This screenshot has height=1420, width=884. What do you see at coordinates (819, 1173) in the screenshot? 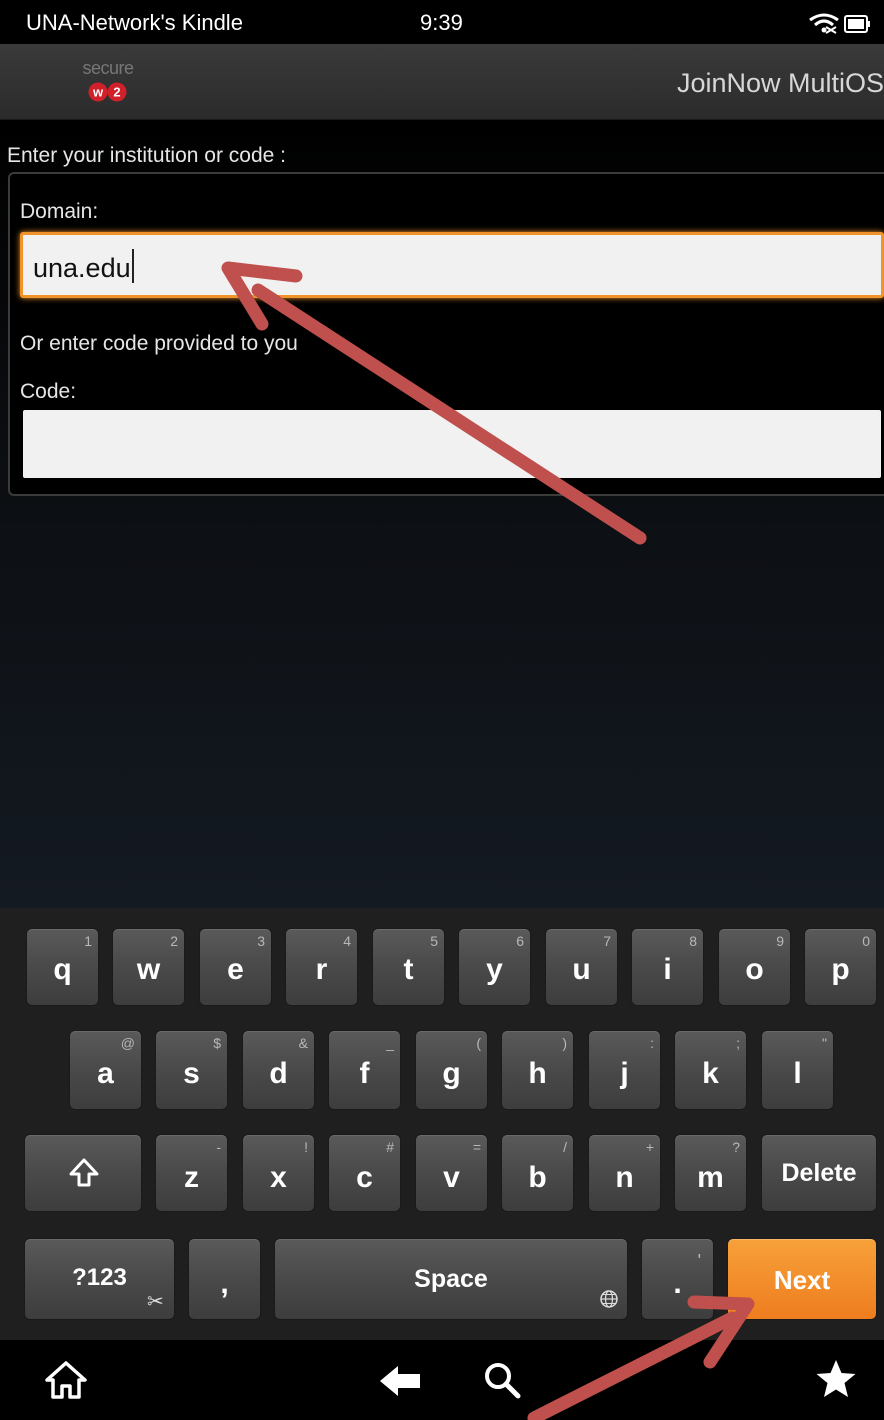
I see `delete-key: Delete` at bounding box center [819, 1173].